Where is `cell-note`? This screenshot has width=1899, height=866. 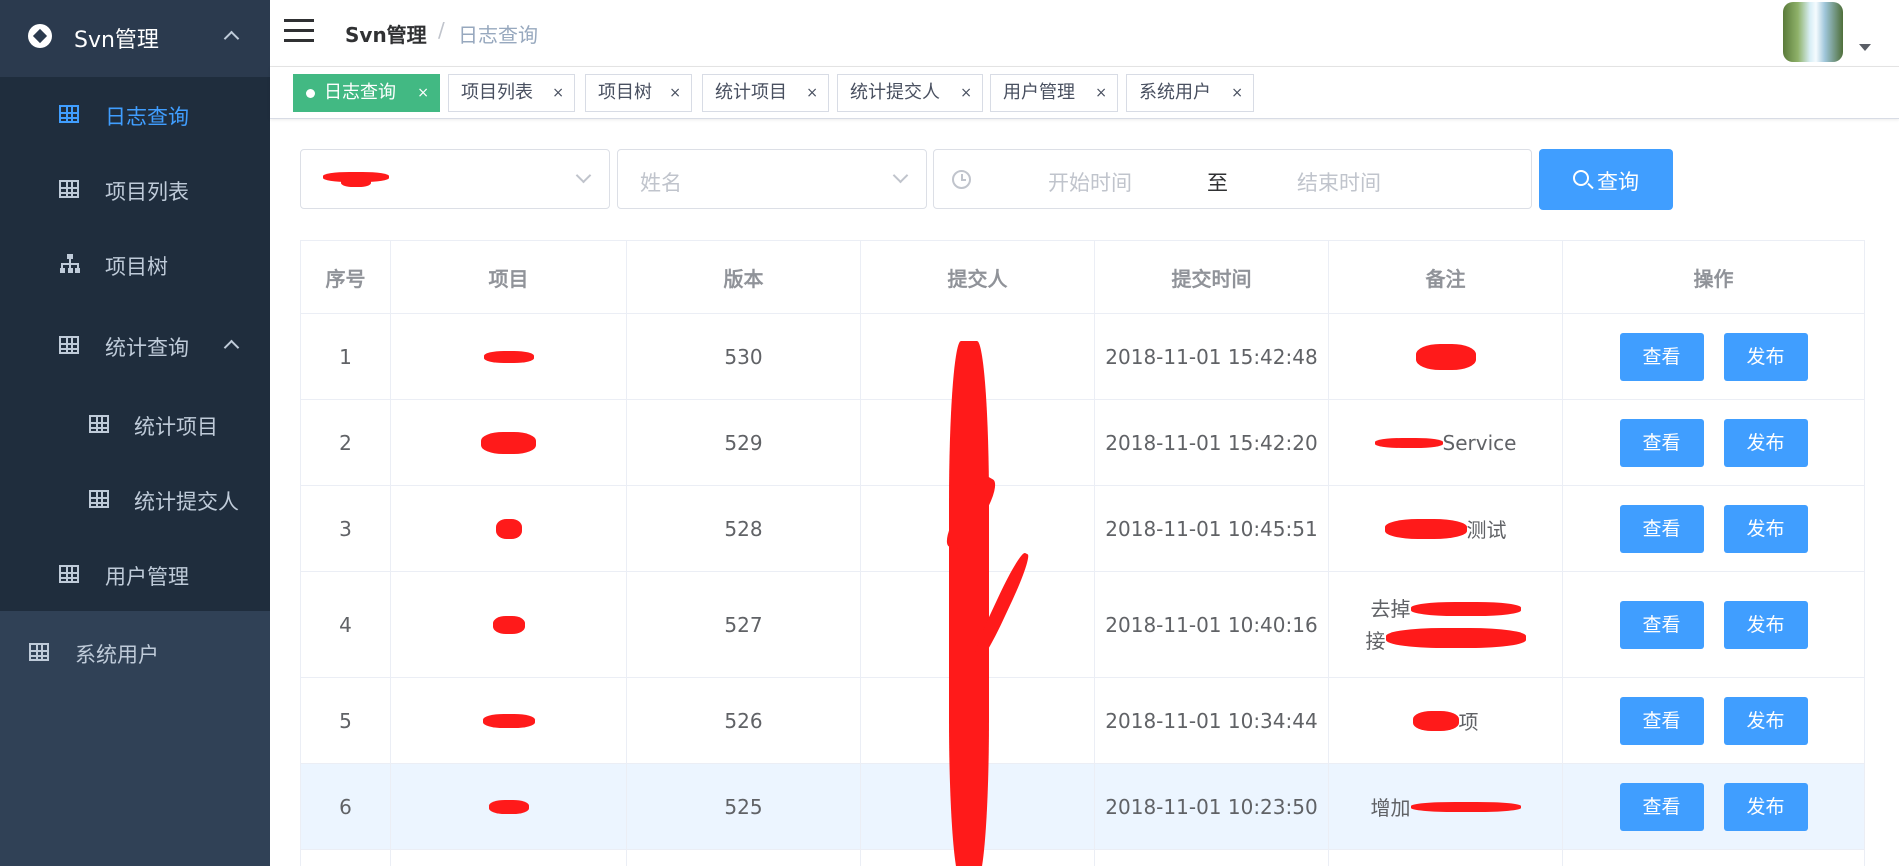
cell-note is located at coordinates (1446, 858).